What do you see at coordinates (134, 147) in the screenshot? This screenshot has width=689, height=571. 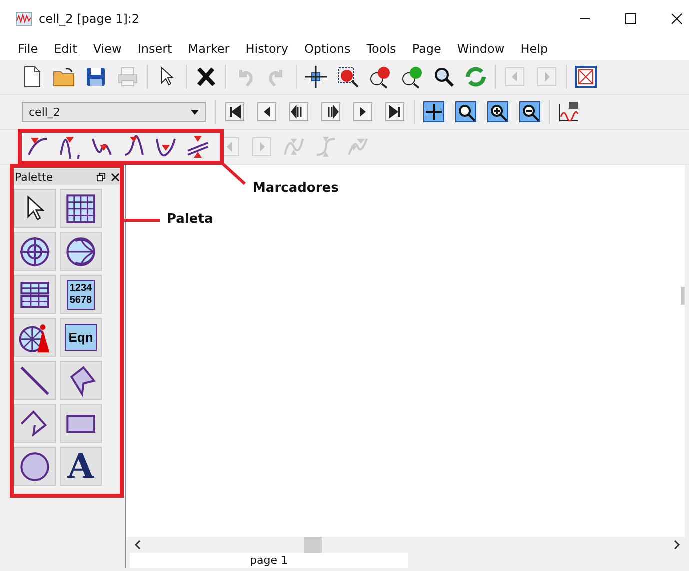 I see `bell-marker-icon` at bounding box center [134, 147].